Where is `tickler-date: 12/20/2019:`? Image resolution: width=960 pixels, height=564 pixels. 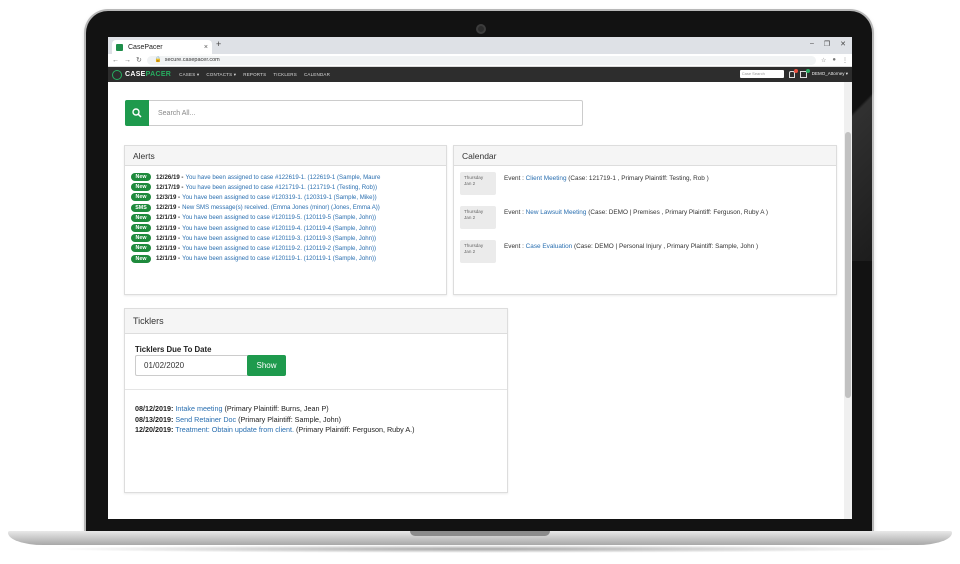 tickler-date: 12/20/2019: is located at coordinates (154, 429).